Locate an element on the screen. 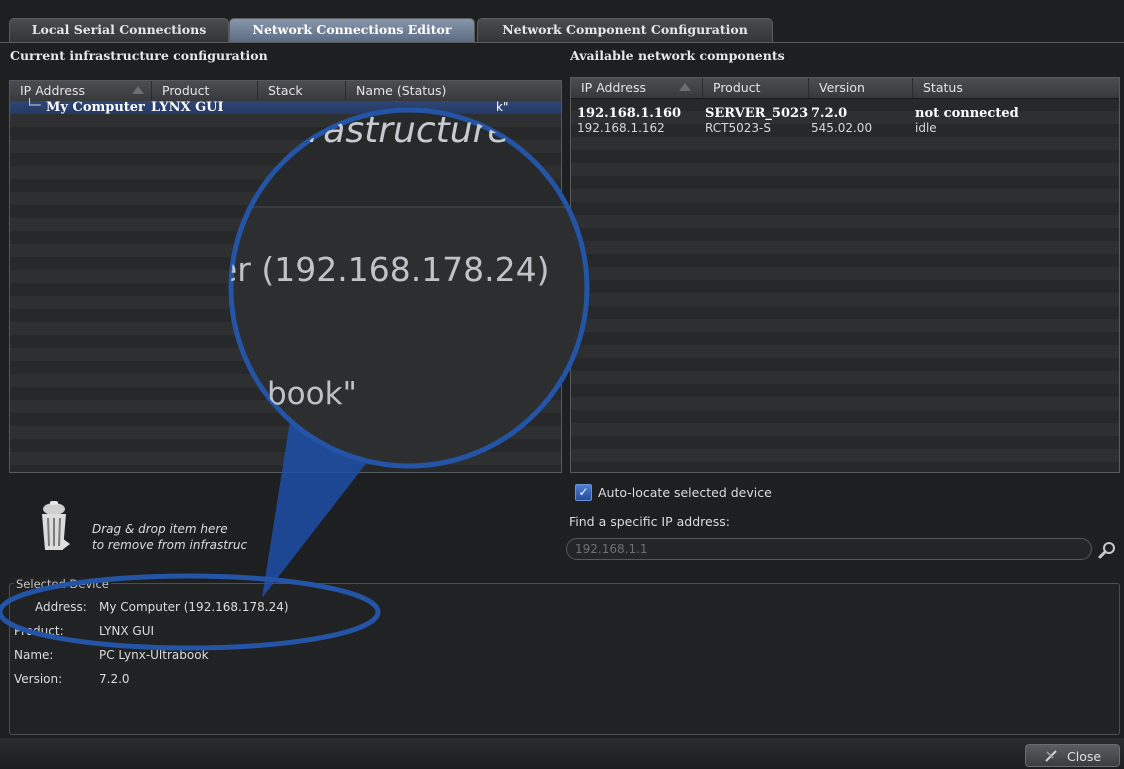 Image resolution: width=1124 pixels, height=769 pixels. magnified-text-address: er (192.168.178.24) is located at coordinates (390, 269).